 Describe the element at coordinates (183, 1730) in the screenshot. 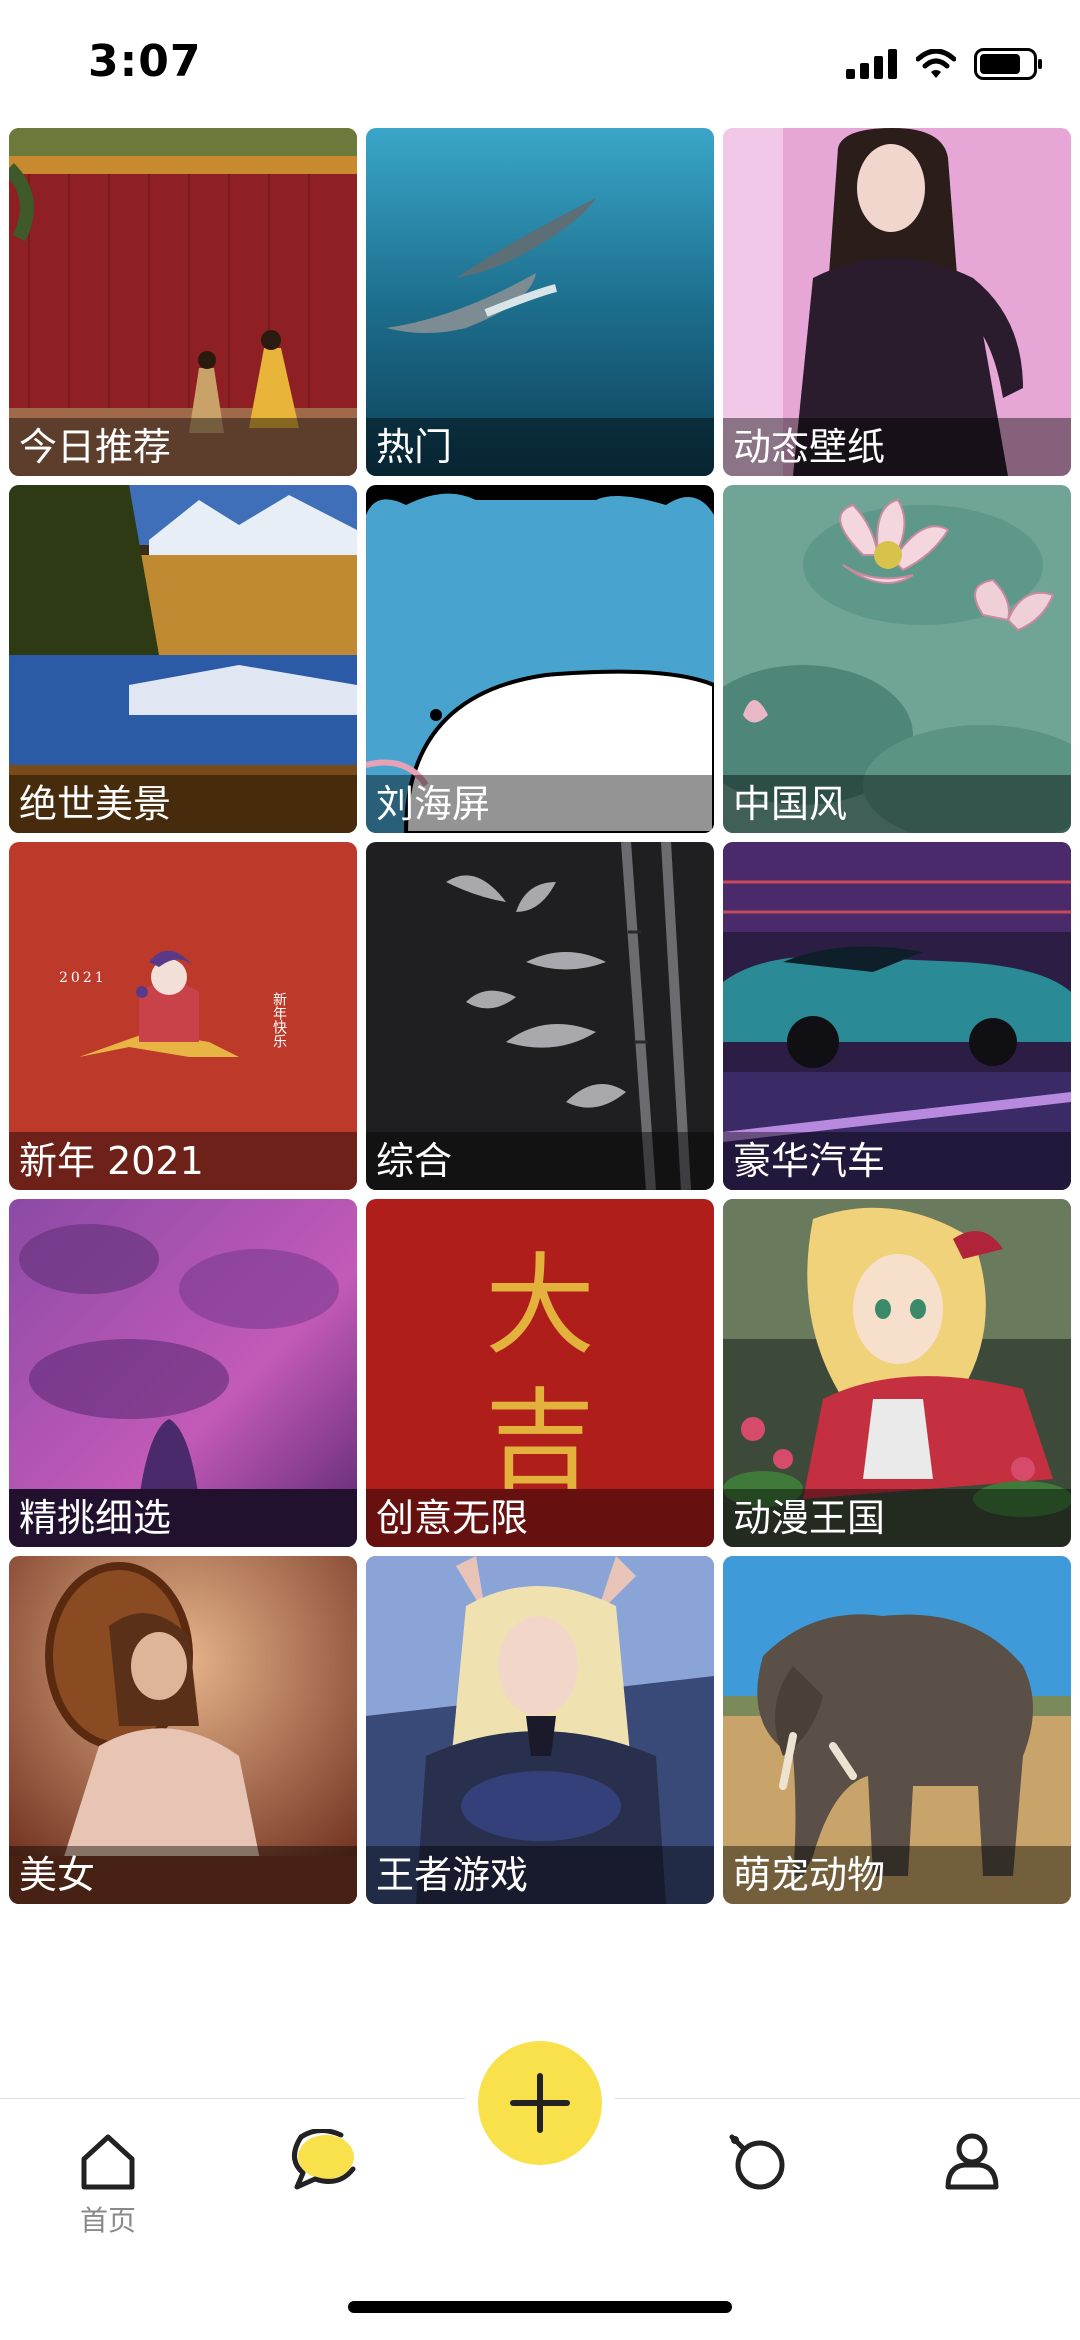

I see `category-tile-beauty: 美女` at that location.